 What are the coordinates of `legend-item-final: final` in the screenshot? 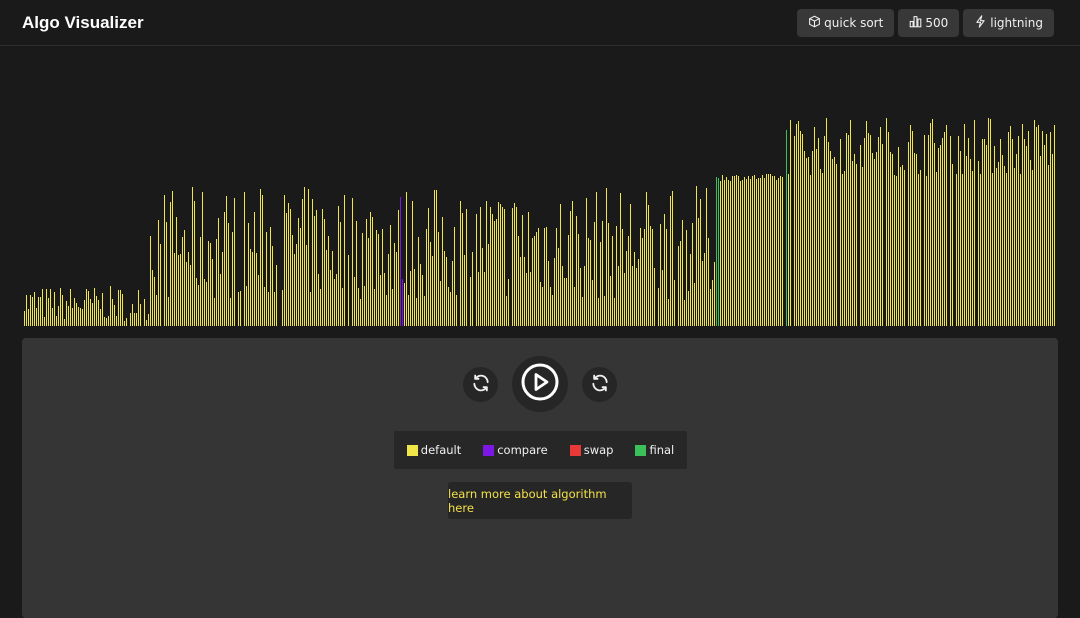 It's located at (654, 450).